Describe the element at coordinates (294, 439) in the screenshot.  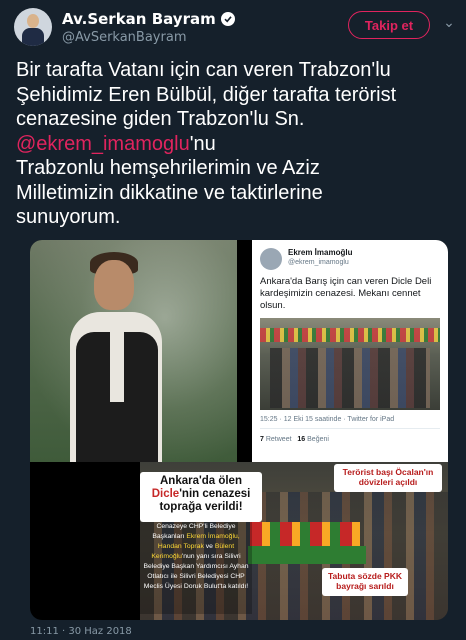
I see `embedded-stats: 7 Retweet 16 Beğeni` at that location.